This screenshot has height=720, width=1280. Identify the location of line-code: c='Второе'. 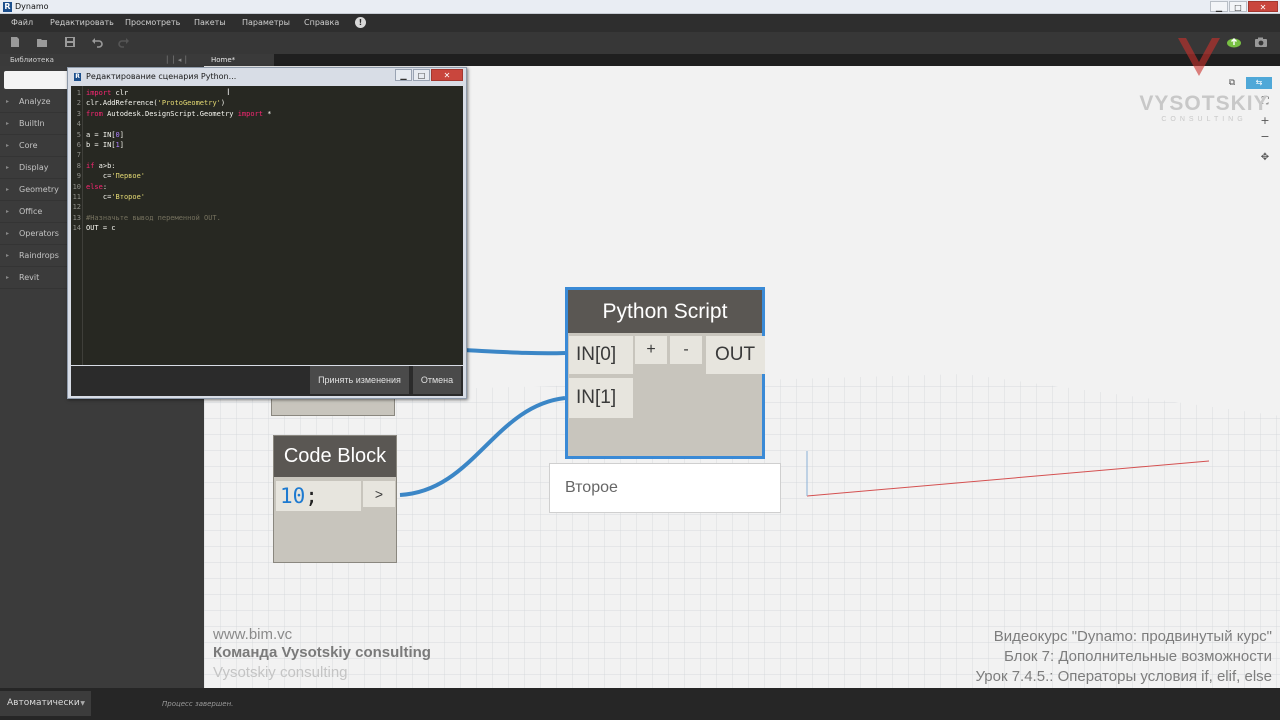
(115, 197).